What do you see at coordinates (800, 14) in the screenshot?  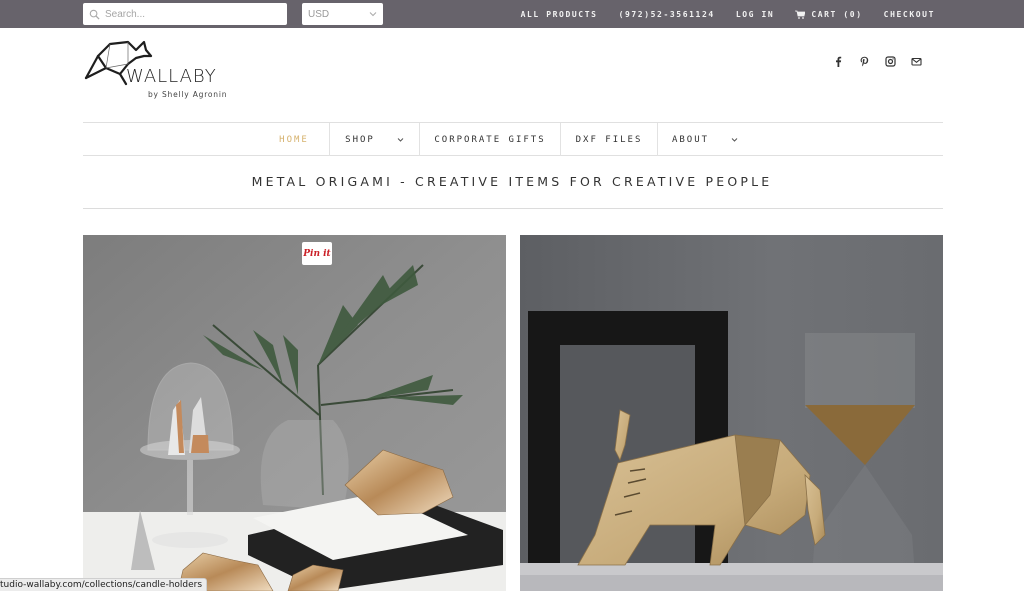 I see `cart-icon` at bounding box center [800, 14].